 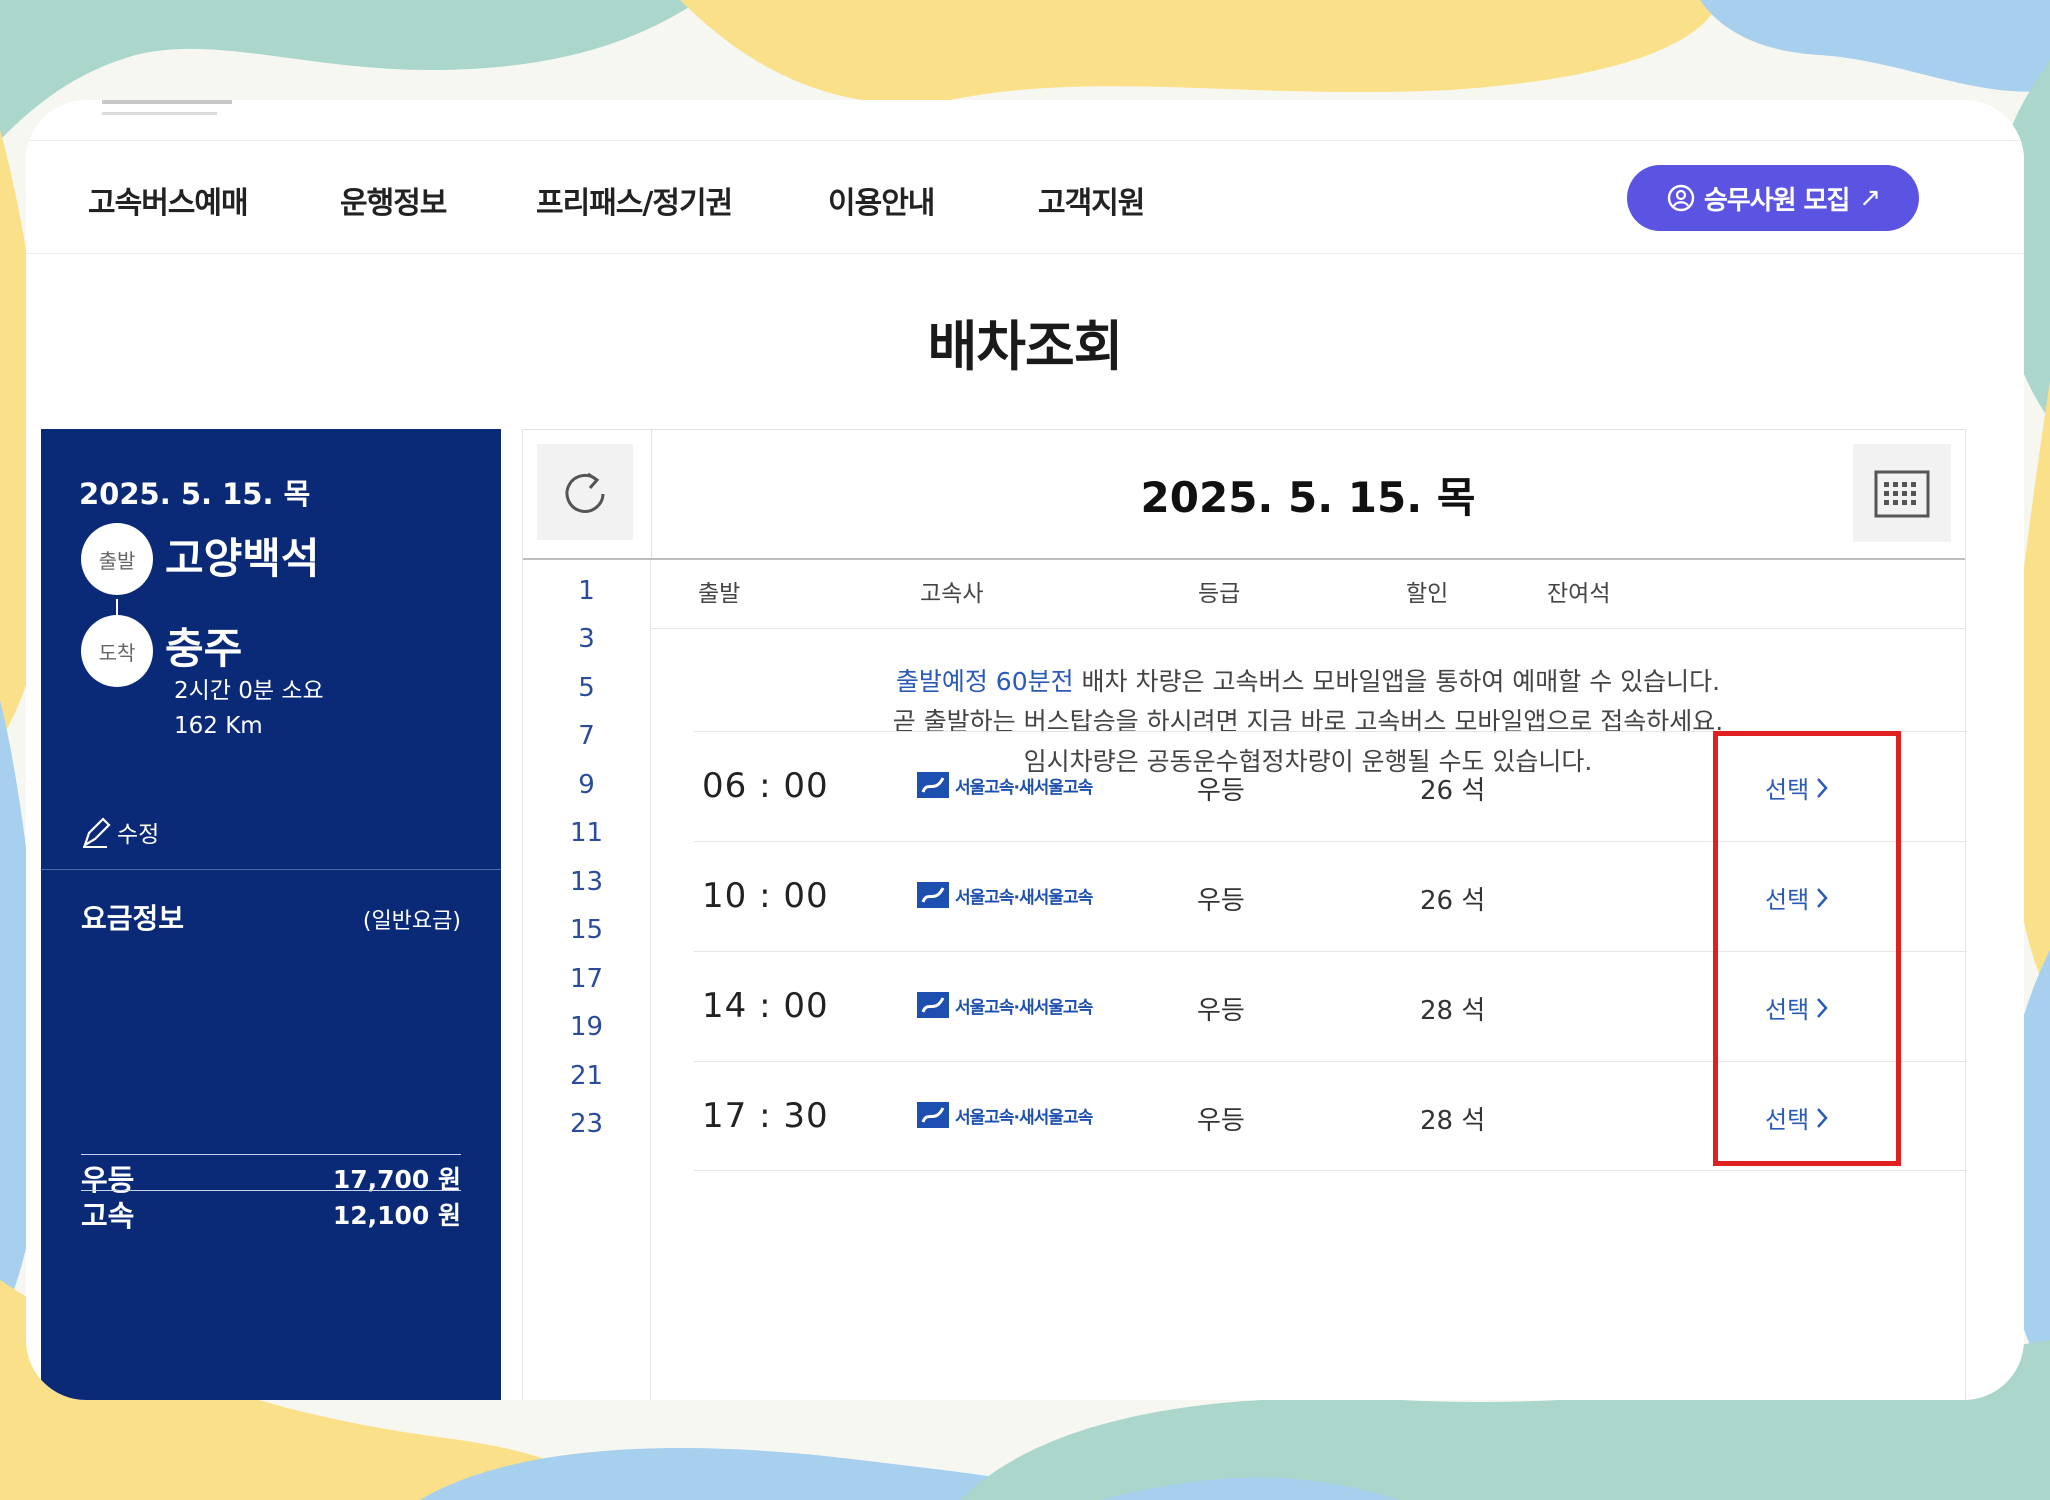 I want to click on hour-filter-item: 11, so click(x=586, y=833).